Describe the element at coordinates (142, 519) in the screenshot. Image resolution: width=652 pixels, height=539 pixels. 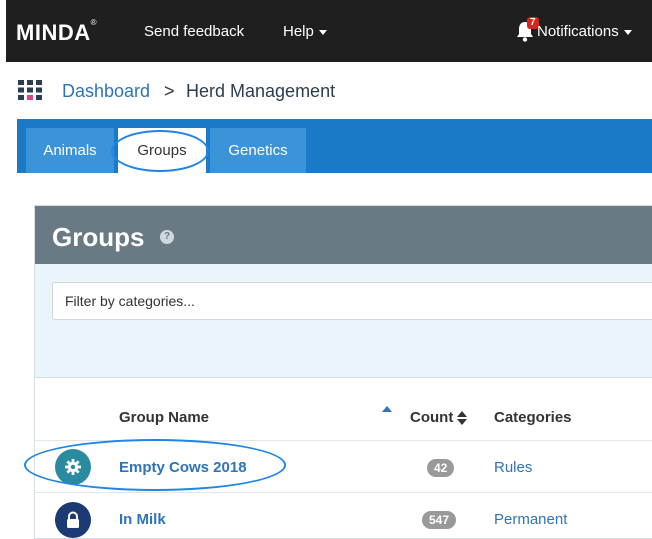
I see `group-name-link: In Milk` at that location.